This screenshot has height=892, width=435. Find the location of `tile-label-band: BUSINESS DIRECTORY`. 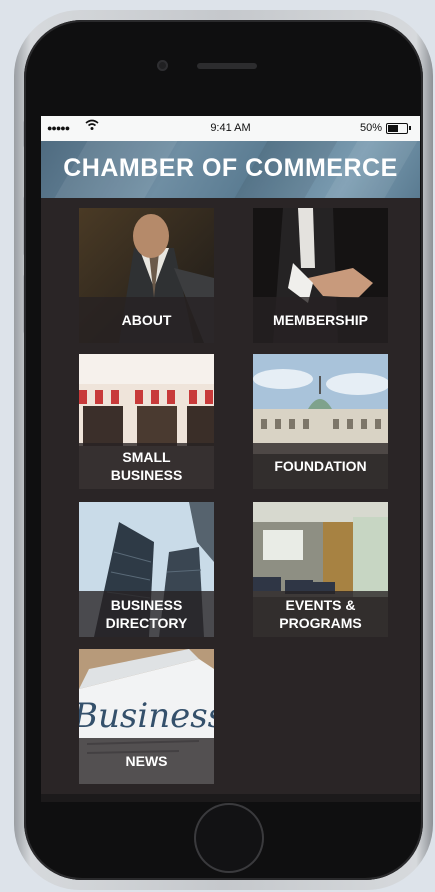

tile-label-band: BUSINESS DIRECTORY is located at coordinates (146, 614).